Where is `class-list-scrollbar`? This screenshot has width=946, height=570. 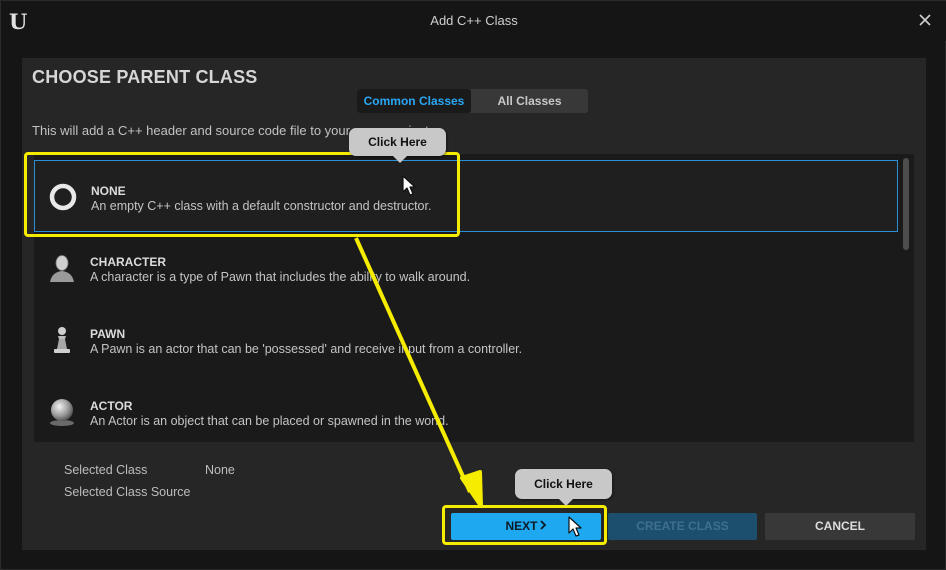 class-list-scrollbar is located at coordinates (906, 204).